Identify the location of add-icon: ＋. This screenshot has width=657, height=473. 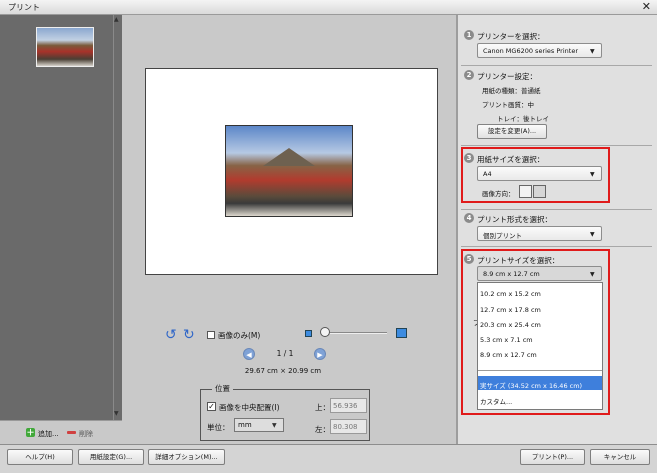
(30, 432).